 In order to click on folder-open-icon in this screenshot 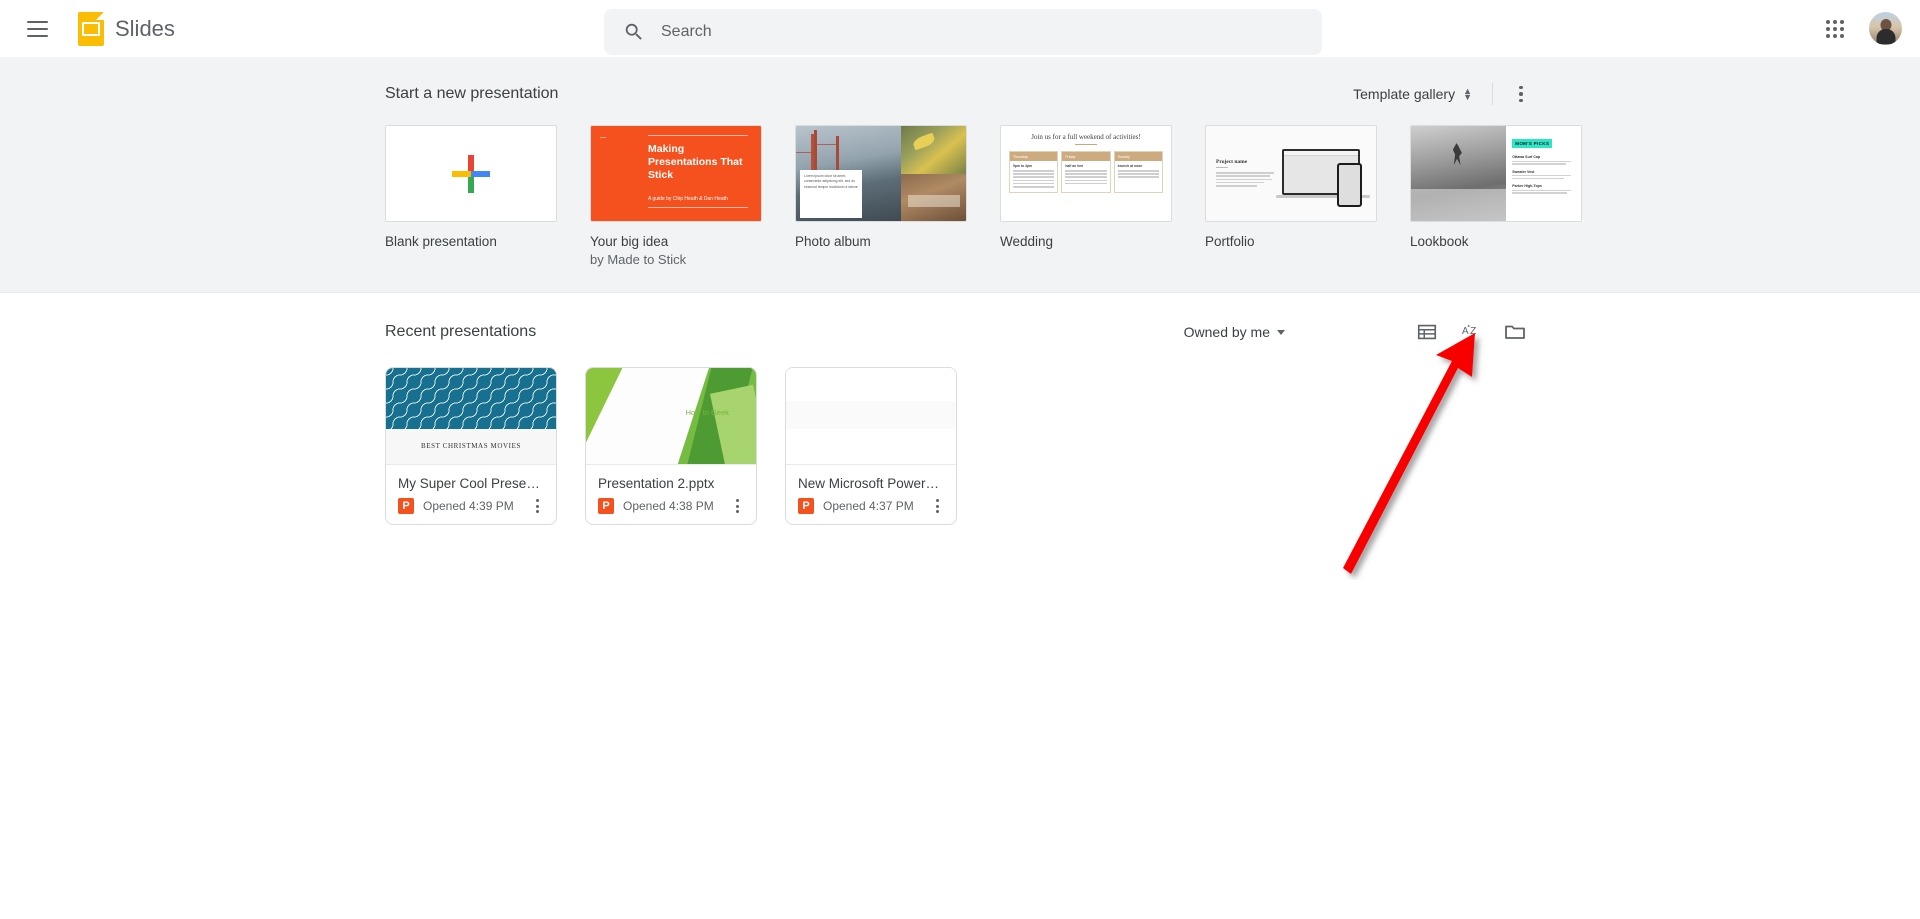, I will do `click(1515, 332)`.